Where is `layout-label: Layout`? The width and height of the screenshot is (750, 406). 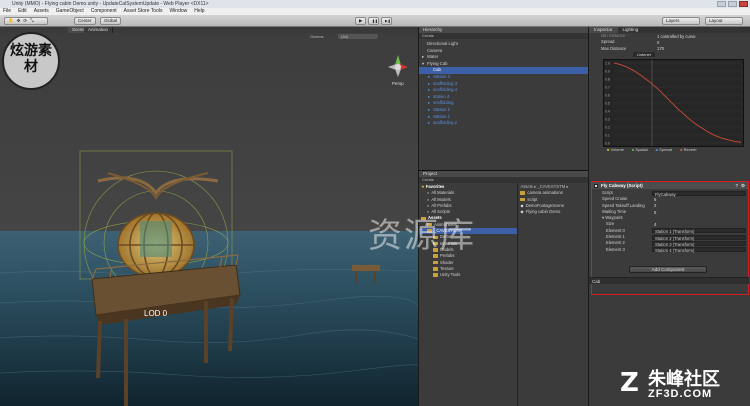 layout-label: Layout is located at coordinates (716, 20).